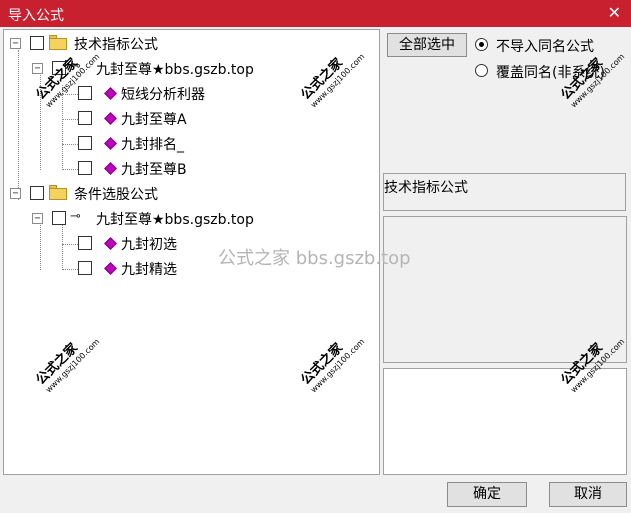 The width and height of the screenshot is (631, 513). What do you see at coordinates (427, 45) in the screenshot?
I see `select-all-button: 全部选中` at bounding box center [427, 45].